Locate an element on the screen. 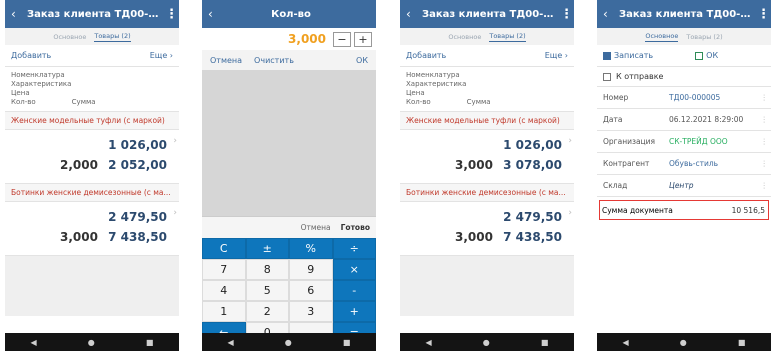 This screenshot has height=351, width=771. key-4: 4 is located at coordinates (224, 290).